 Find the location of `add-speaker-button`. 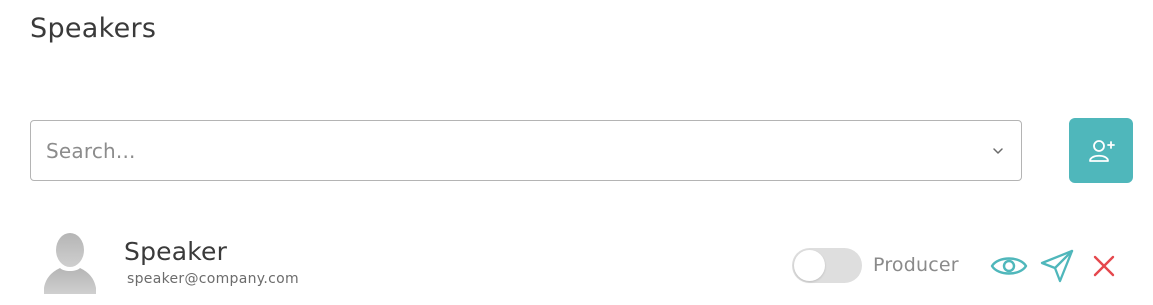

add-speaker-button is located at coordinates (1101, 150).